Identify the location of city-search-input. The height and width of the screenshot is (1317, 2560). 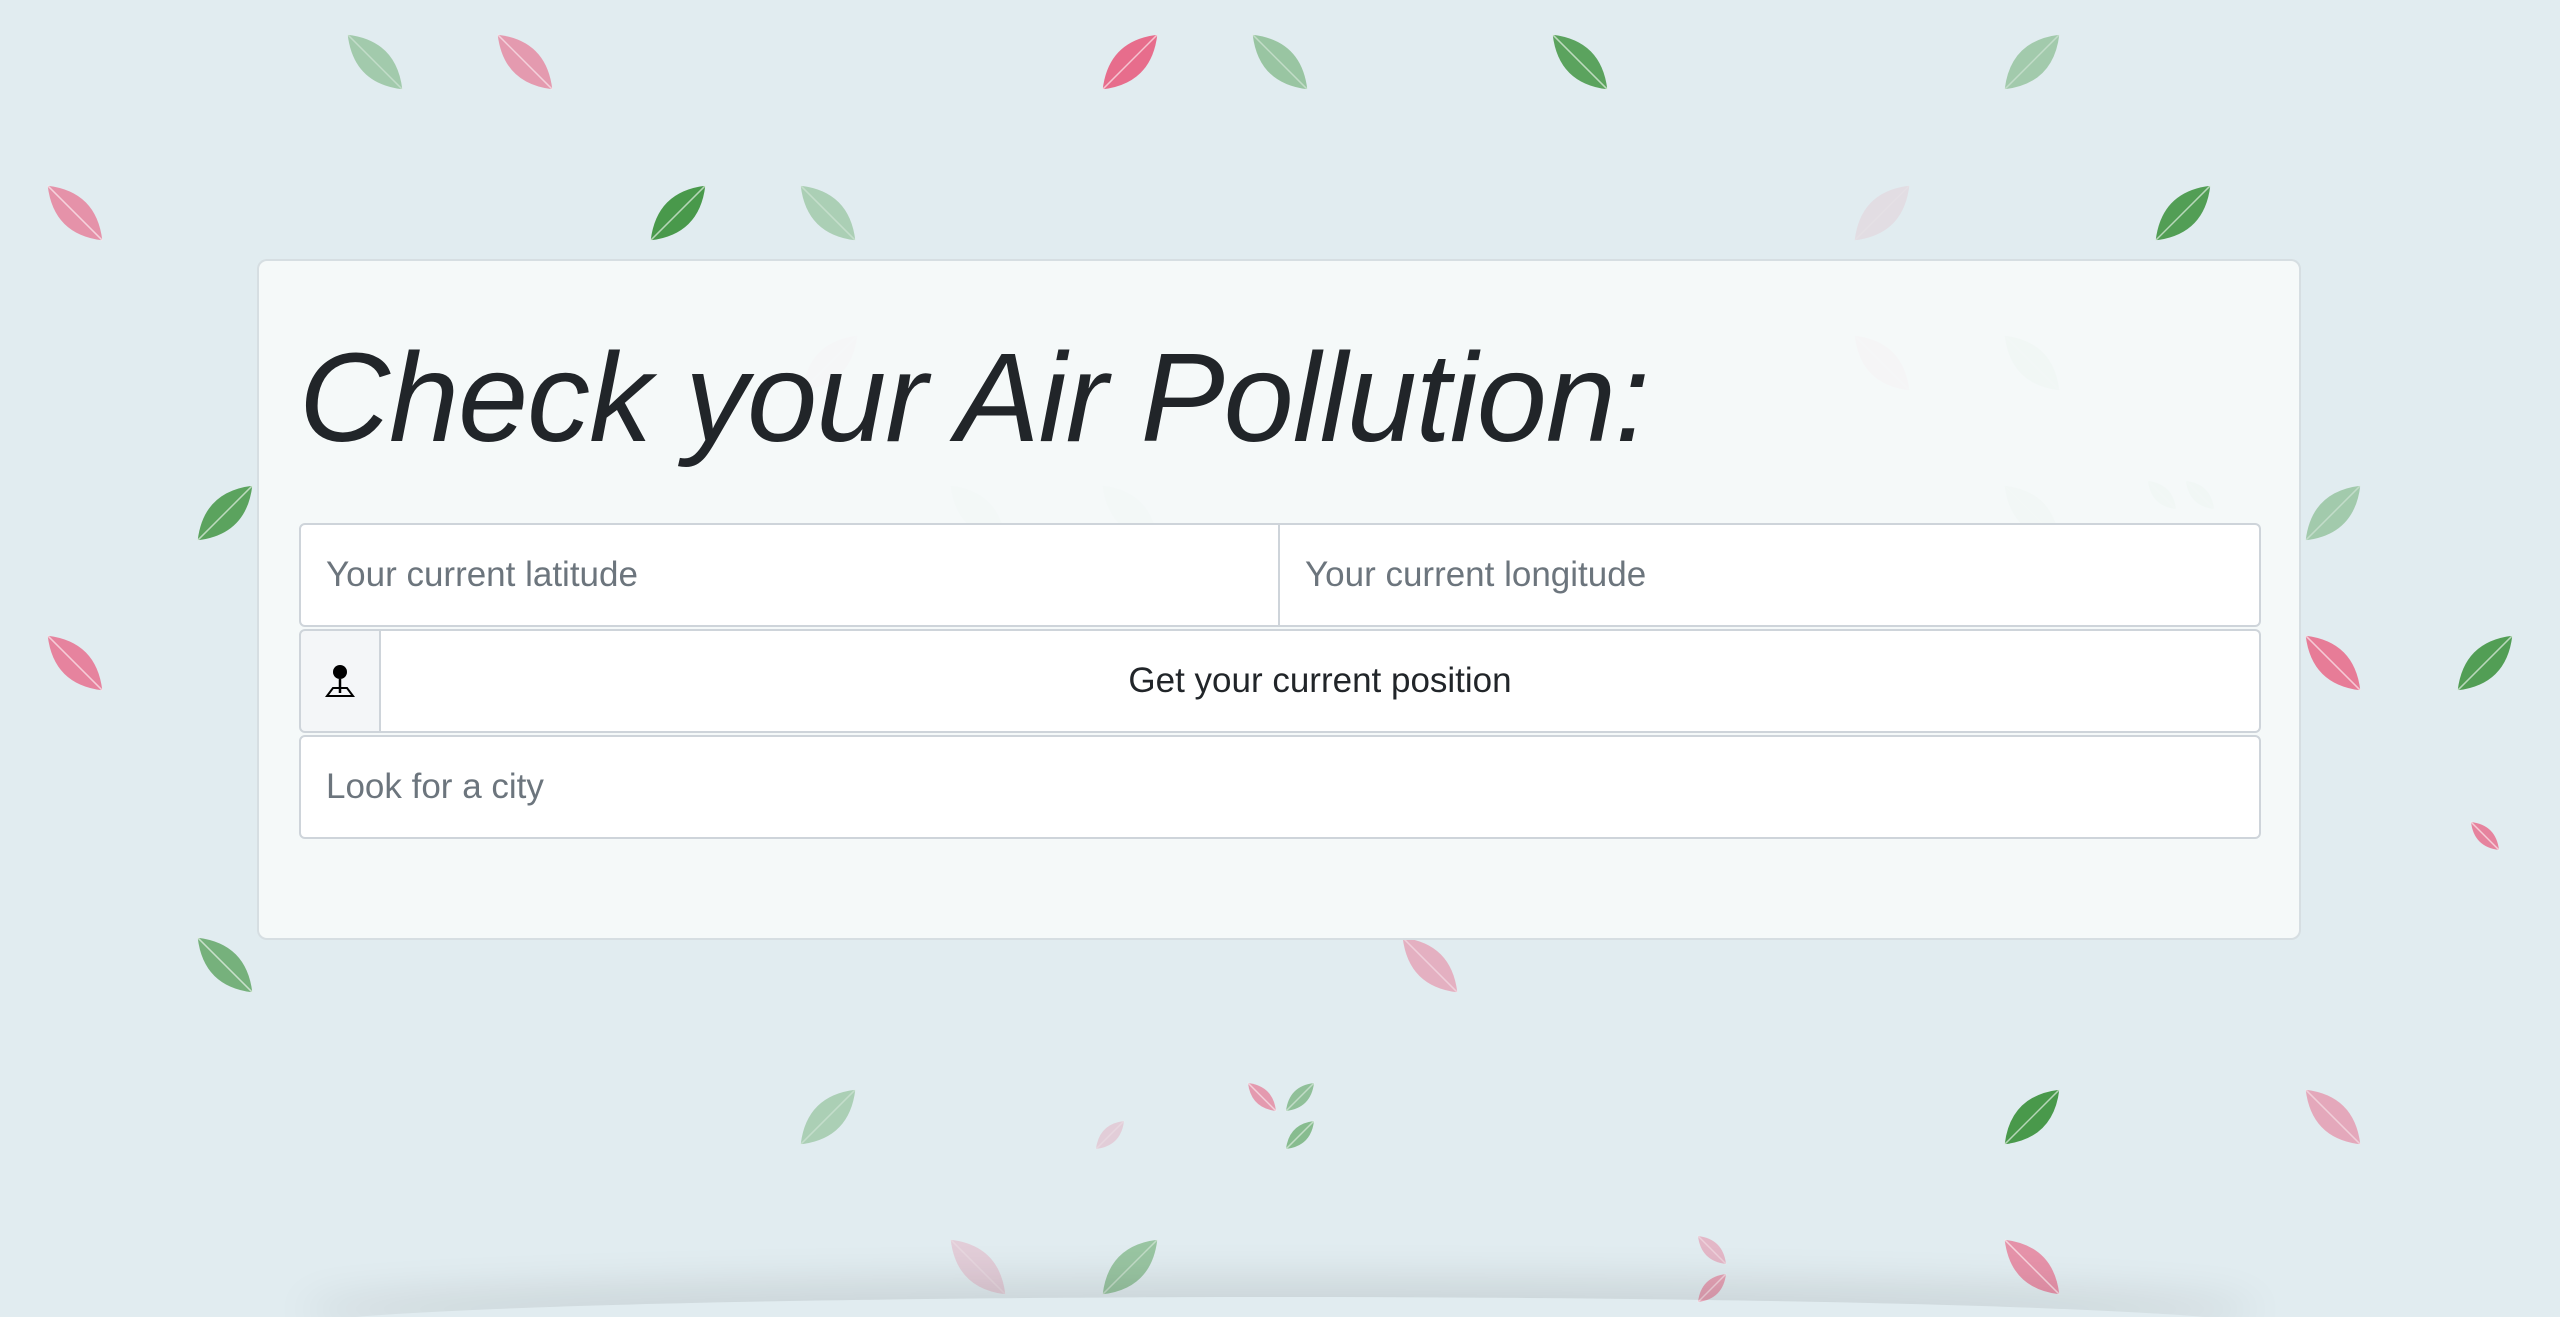
(1280, 787).